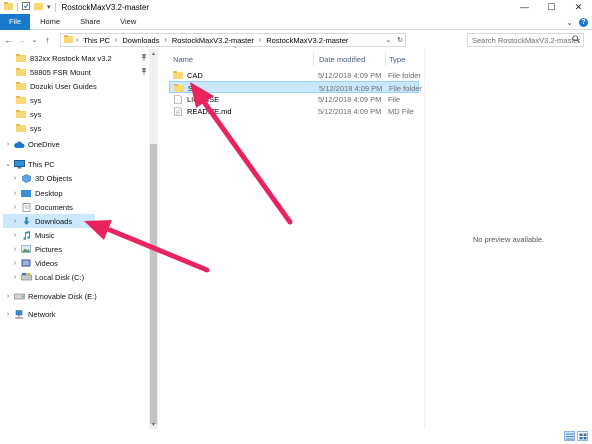  What do you see at coordinates (38, 7) in the screenshot?
I see `new-folder-icon` at bounding box center [38, 7].